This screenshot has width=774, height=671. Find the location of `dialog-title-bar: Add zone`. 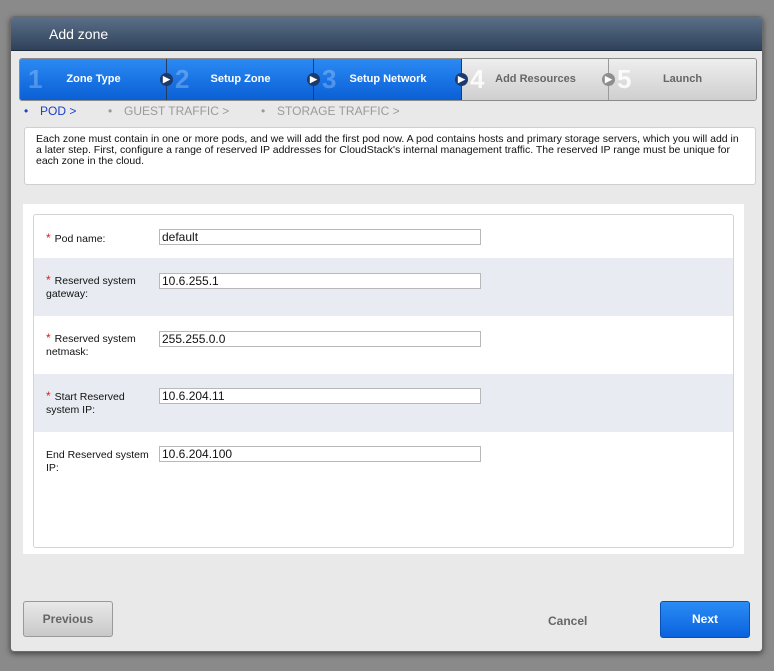

dialog-title-bar: Add zone is located at coordinates (386, 34).